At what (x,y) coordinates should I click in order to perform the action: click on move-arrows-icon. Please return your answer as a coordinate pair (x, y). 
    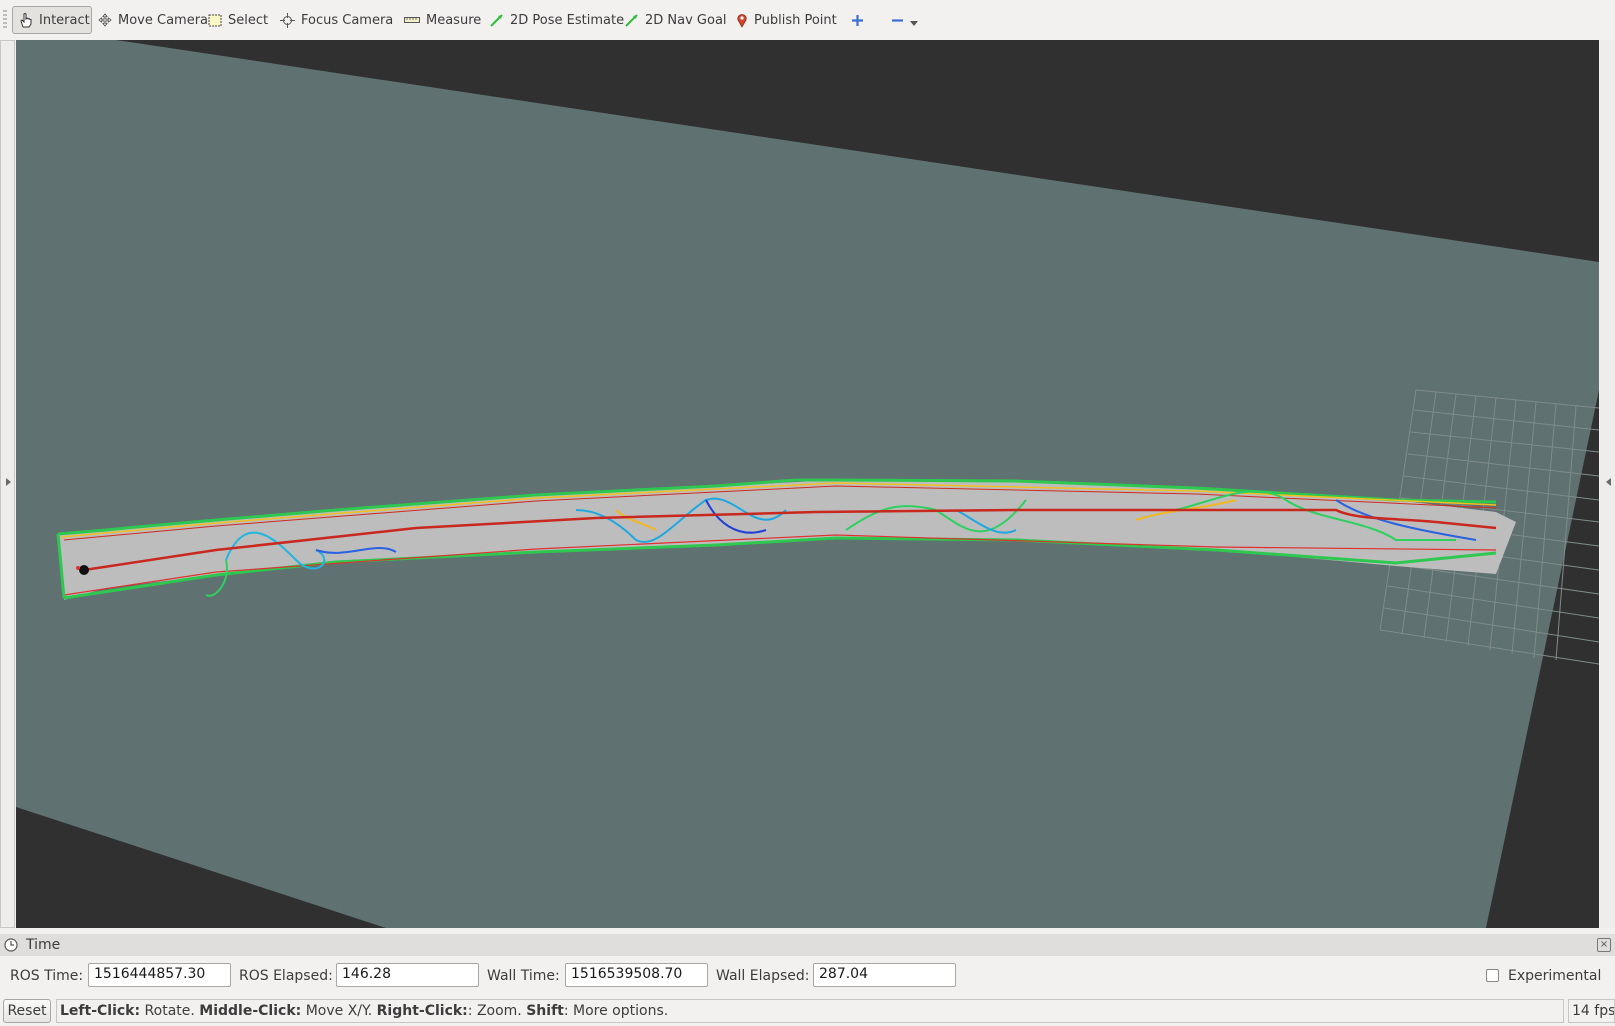
    Looking at the image, I should click on (105, 20).